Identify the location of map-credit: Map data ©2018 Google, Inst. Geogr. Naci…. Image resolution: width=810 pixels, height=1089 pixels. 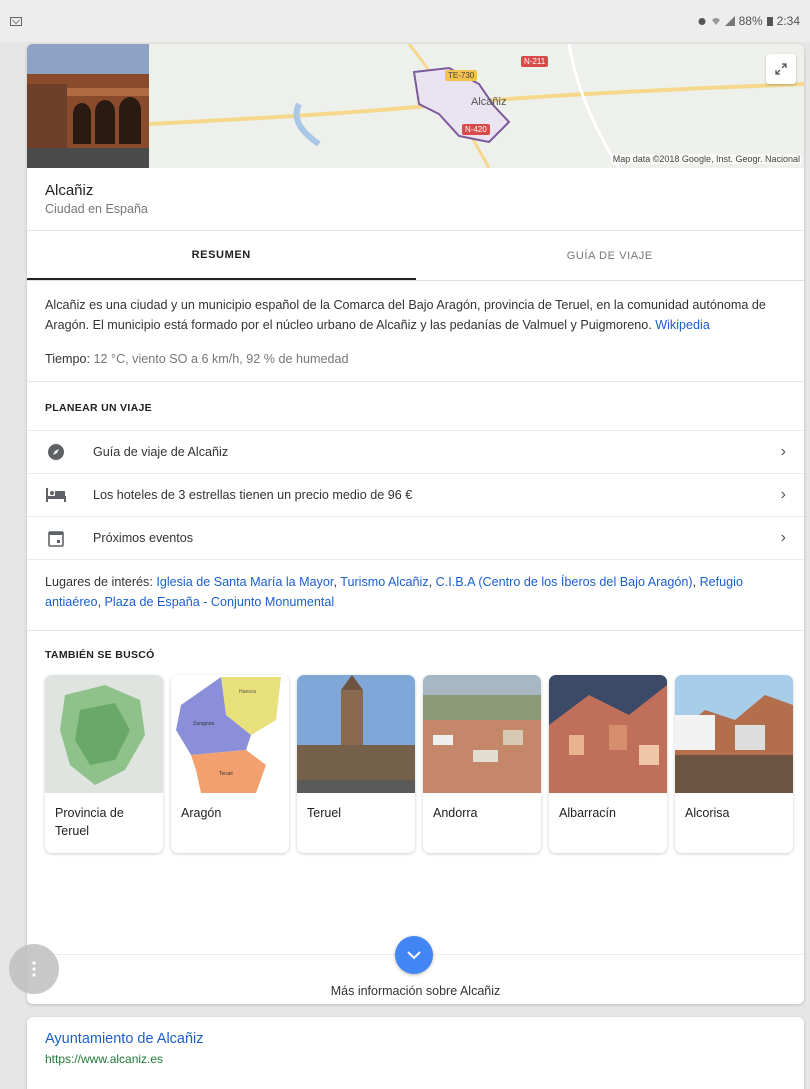
(706, 159).